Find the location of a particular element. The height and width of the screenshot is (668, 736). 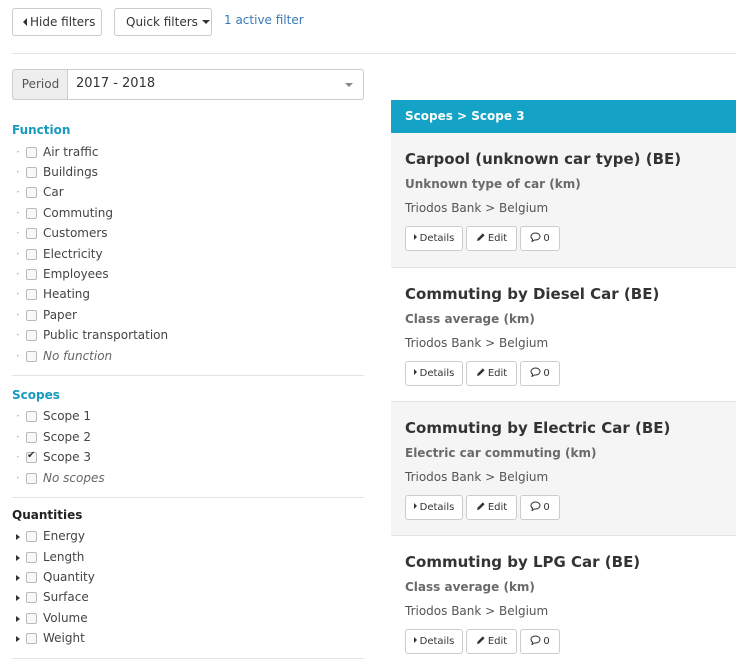

card-title: Commuting by LPG Car (BE) is located at coordinates (522, 562).